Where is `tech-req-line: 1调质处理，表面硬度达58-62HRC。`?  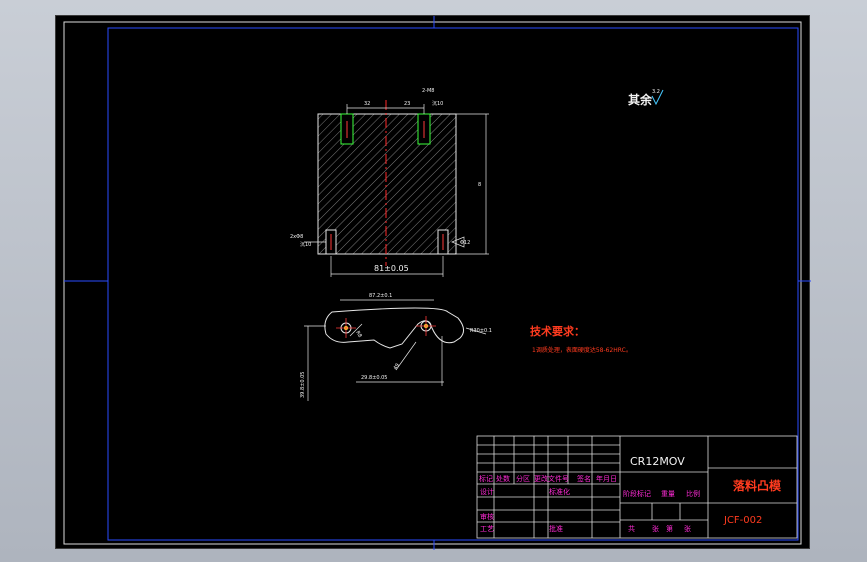 tech-req-line: 1调质处理，表面硬度达58-62HRC。 is located at coordinates (582, 350).